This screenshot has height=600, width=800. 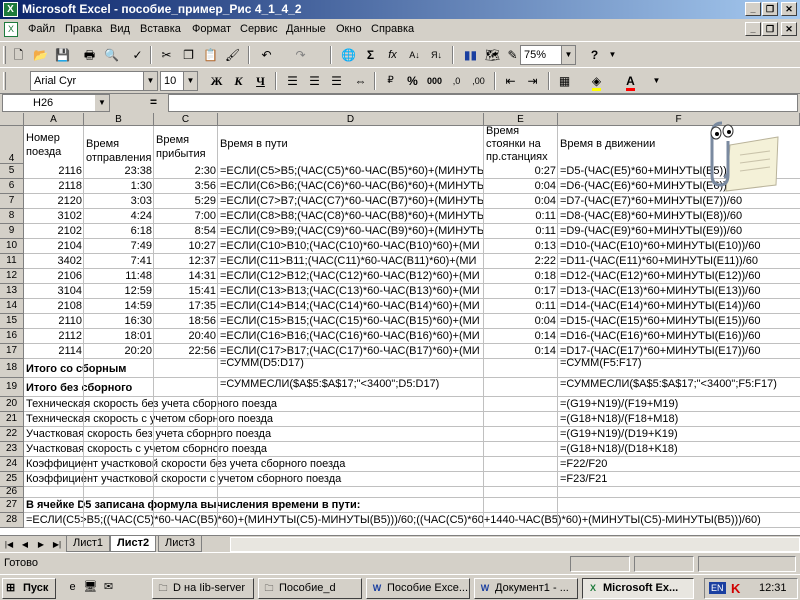 What do you see at coordinates (94, 81) in the screenshot?
I see `font-name-select: Arial Cyr ▼` at bounding box center [94, 81].